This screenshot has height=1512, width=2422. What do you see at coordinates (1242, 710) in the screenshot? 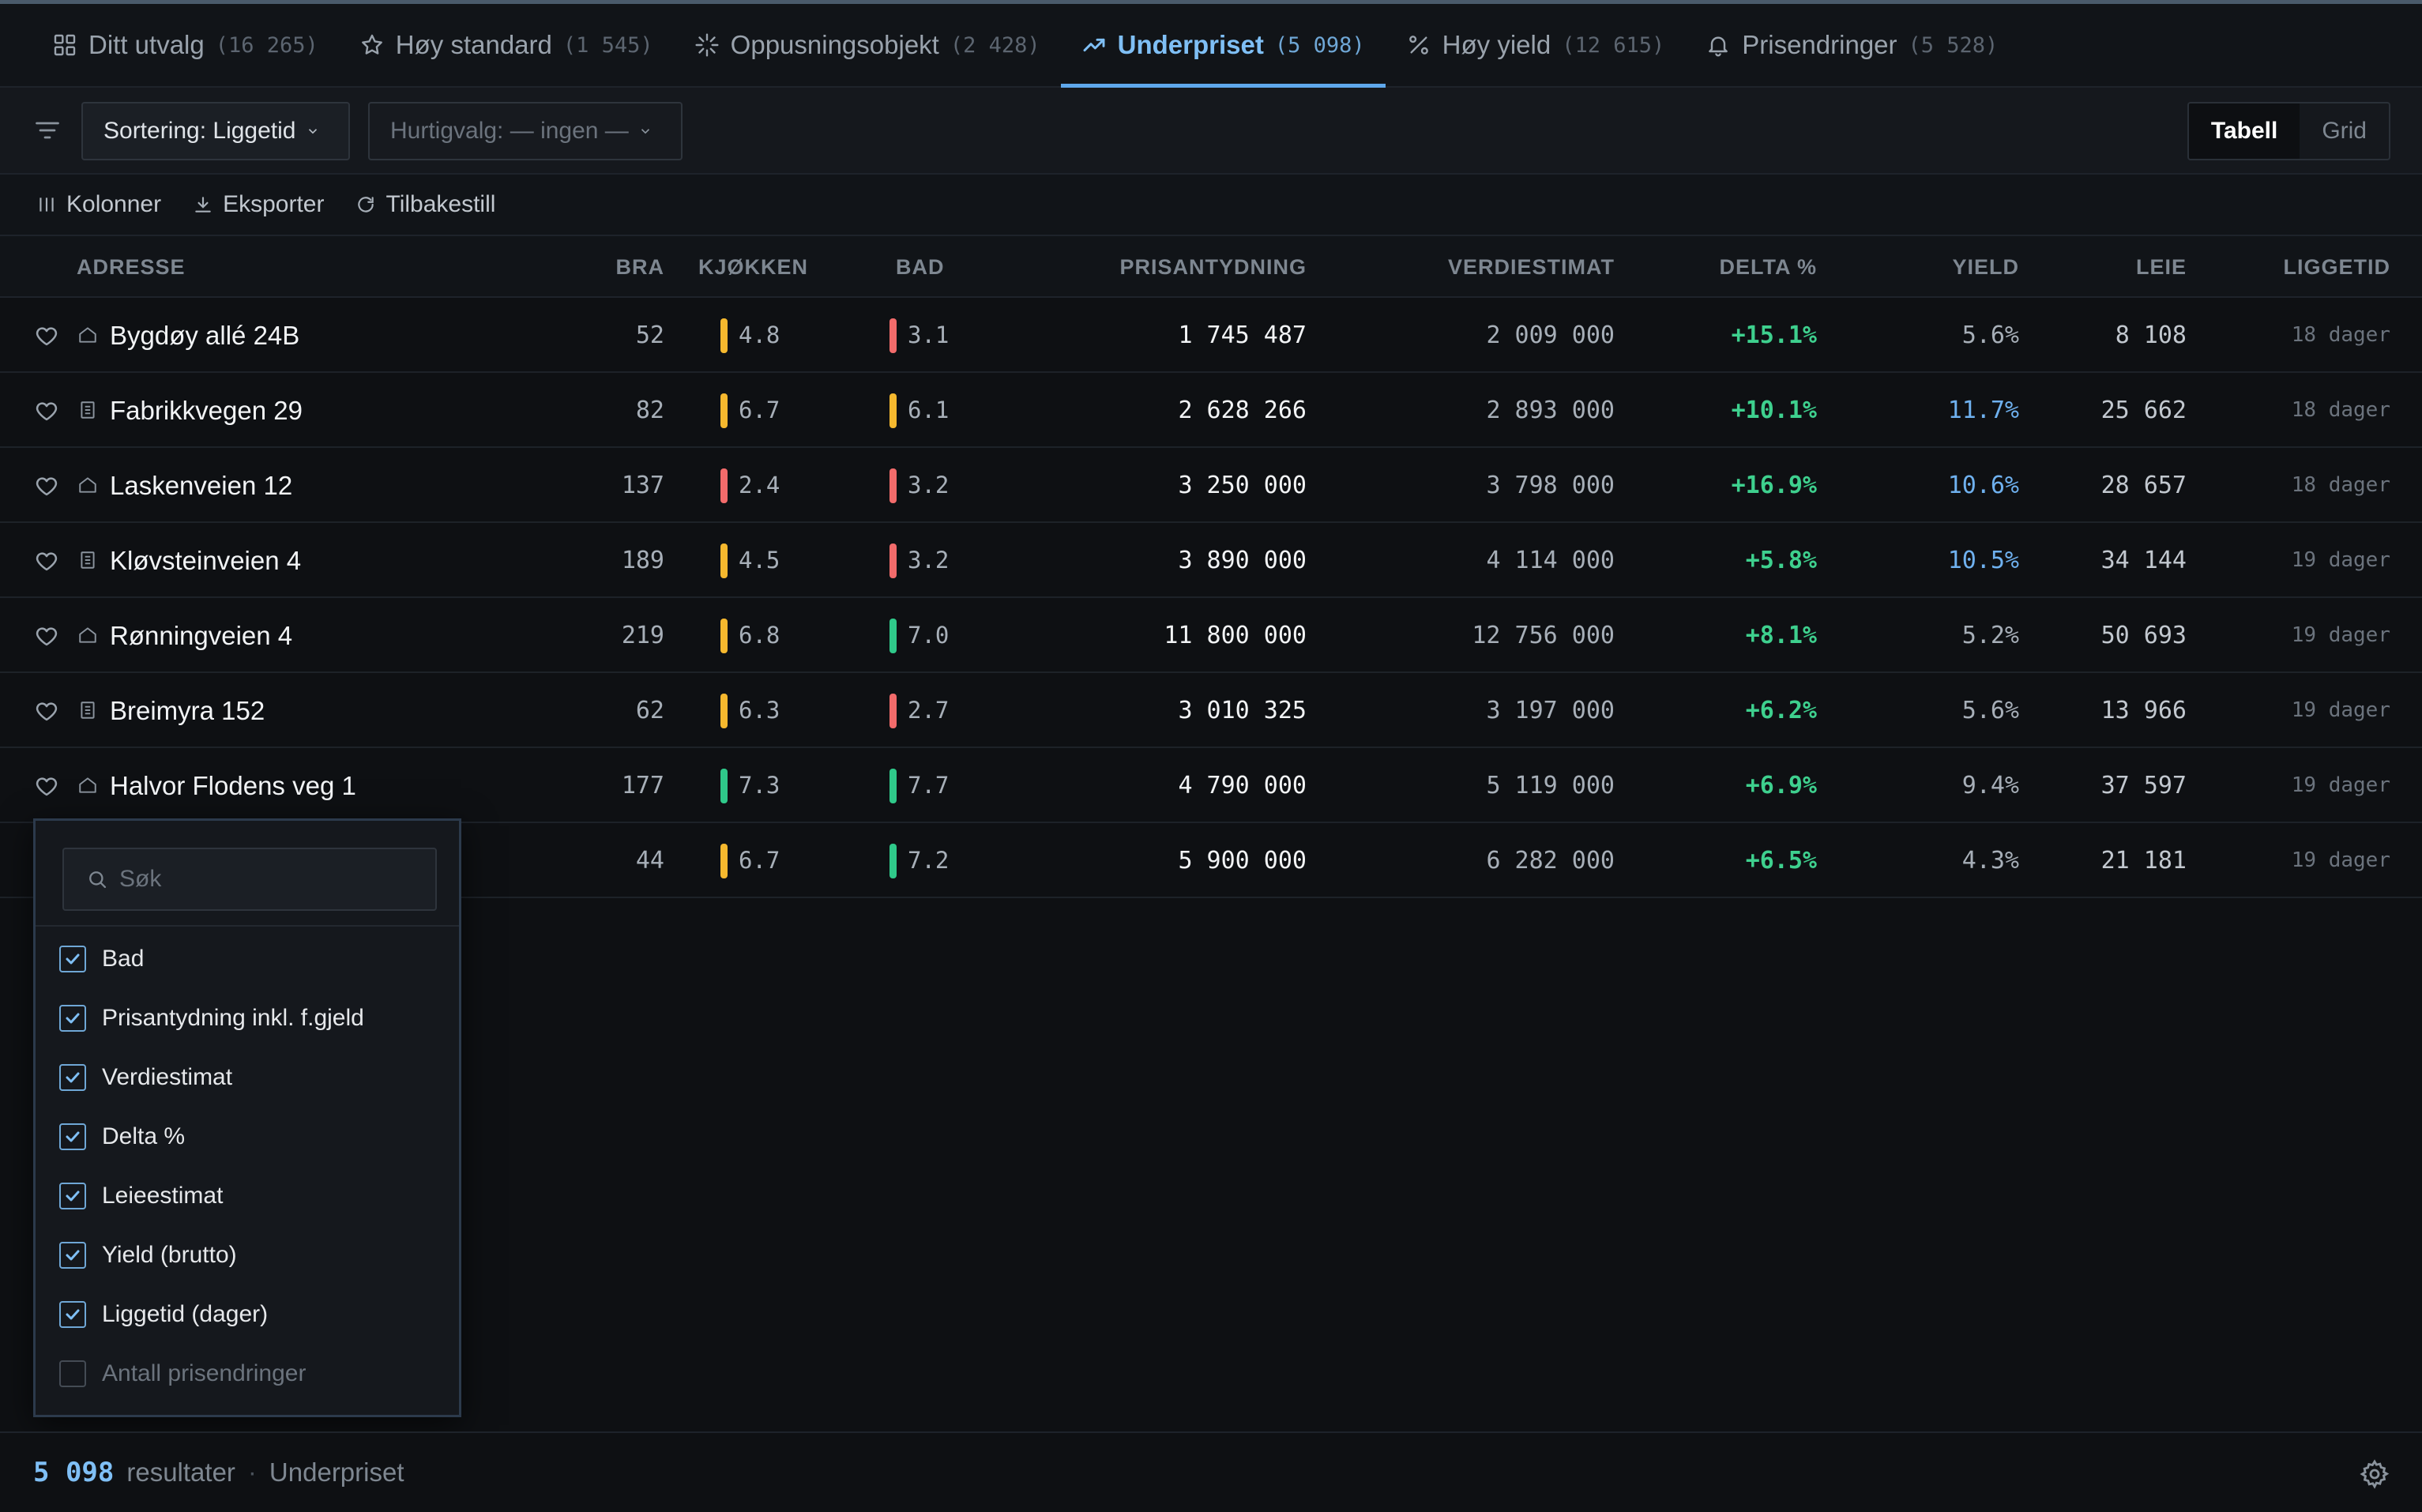
I see `price-cell: 3 010 325` at bounding box center [1242, 710].